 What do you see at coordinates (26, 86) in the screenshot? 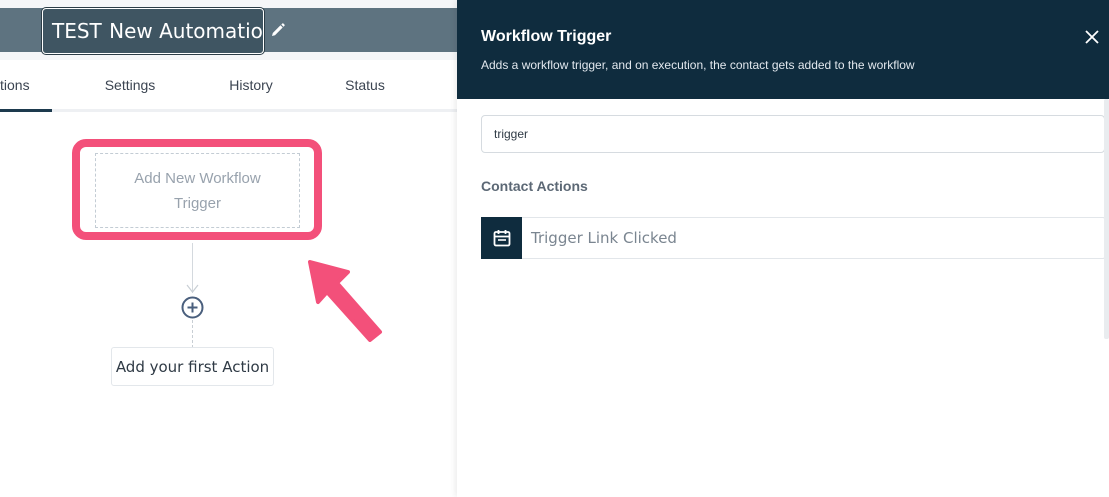
I see `tab-actions: tions` at bounding box center [26, 86].